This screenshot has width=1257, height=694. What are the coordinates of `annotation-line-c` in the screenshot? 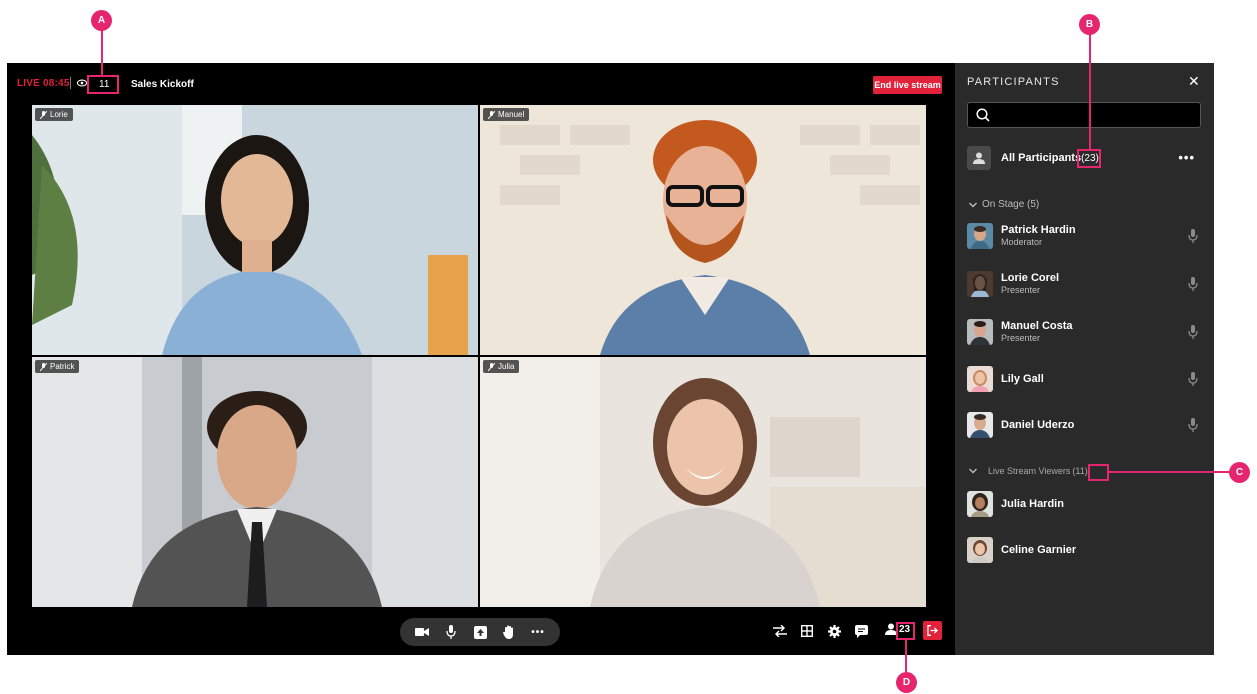 It's located at (1169, 472).